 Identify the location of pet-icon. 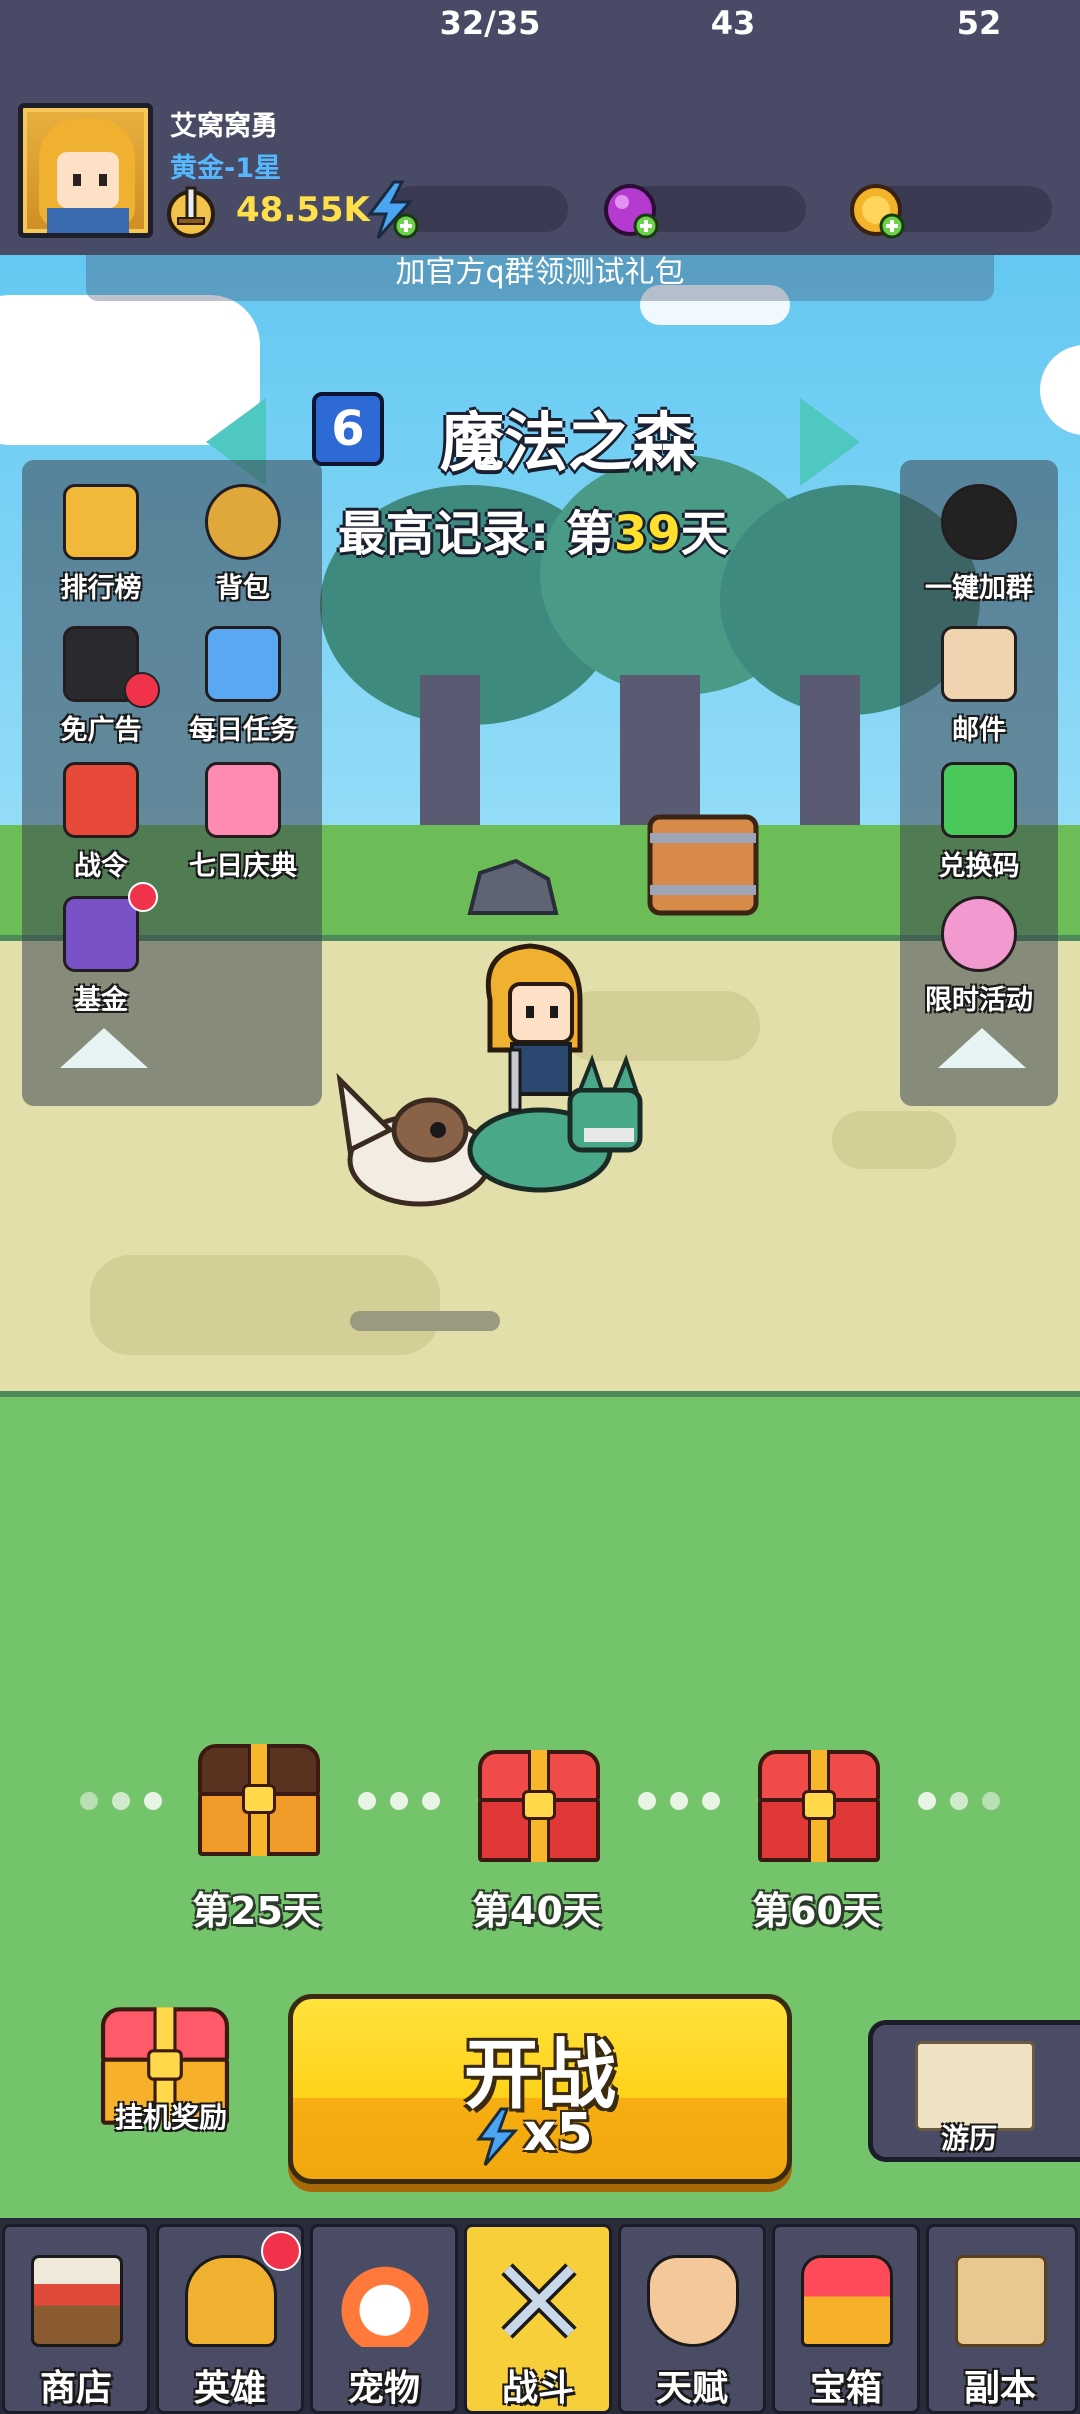
(385, 2301).